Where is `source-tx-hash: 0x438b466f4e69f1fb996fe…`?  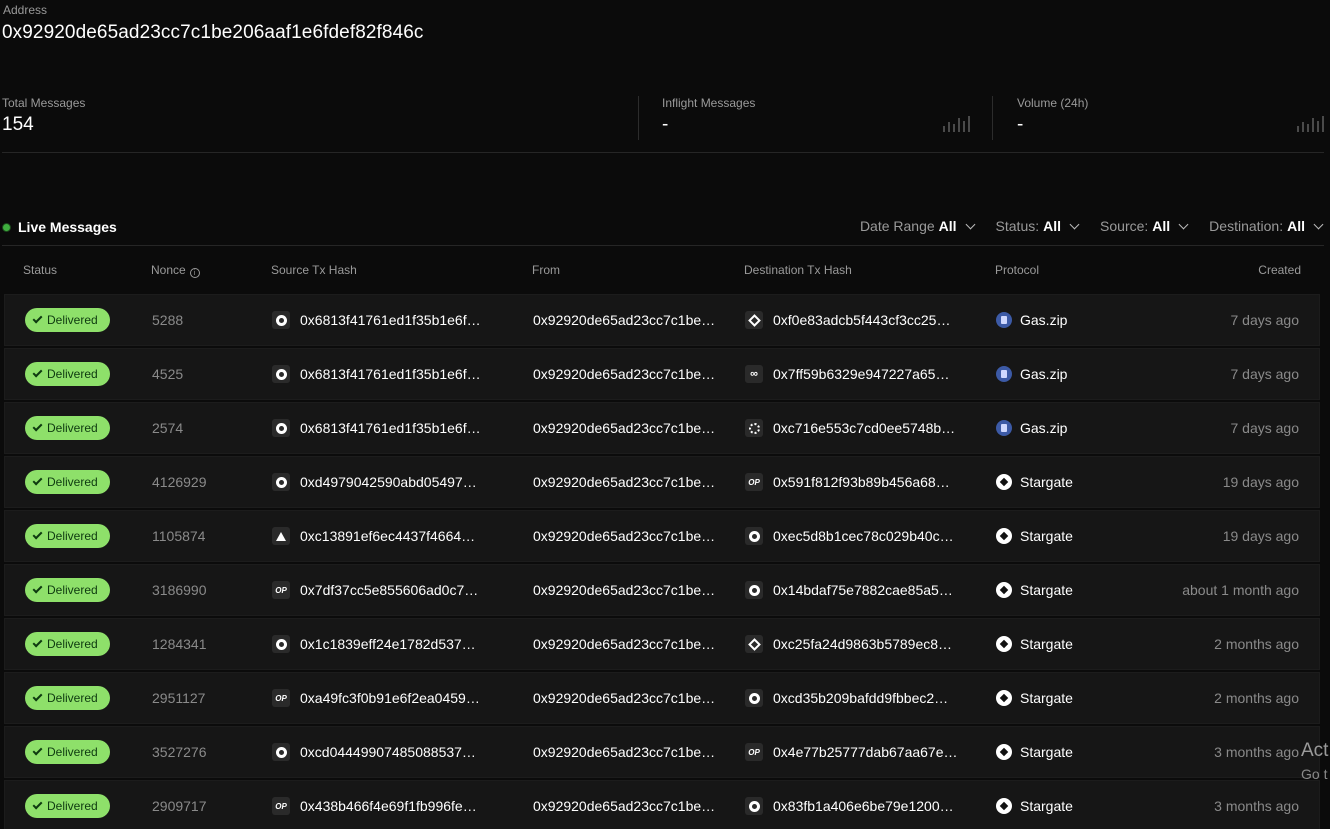 source-tx-hash: 0x438b466f4e69f1fb996fe… is located at coordinates (388, 806).